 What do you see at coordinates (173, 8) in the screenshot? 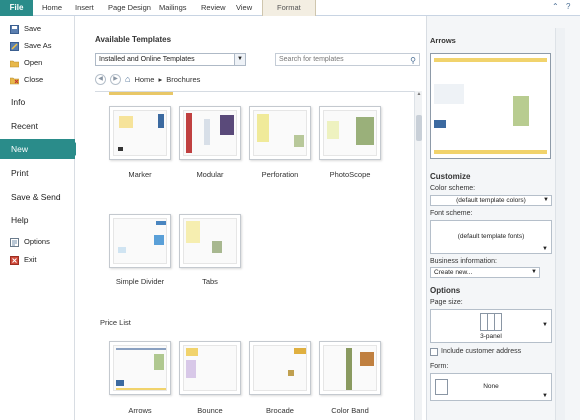
I see `tab-mailings: Mailings` at bounding box center [173, 8].